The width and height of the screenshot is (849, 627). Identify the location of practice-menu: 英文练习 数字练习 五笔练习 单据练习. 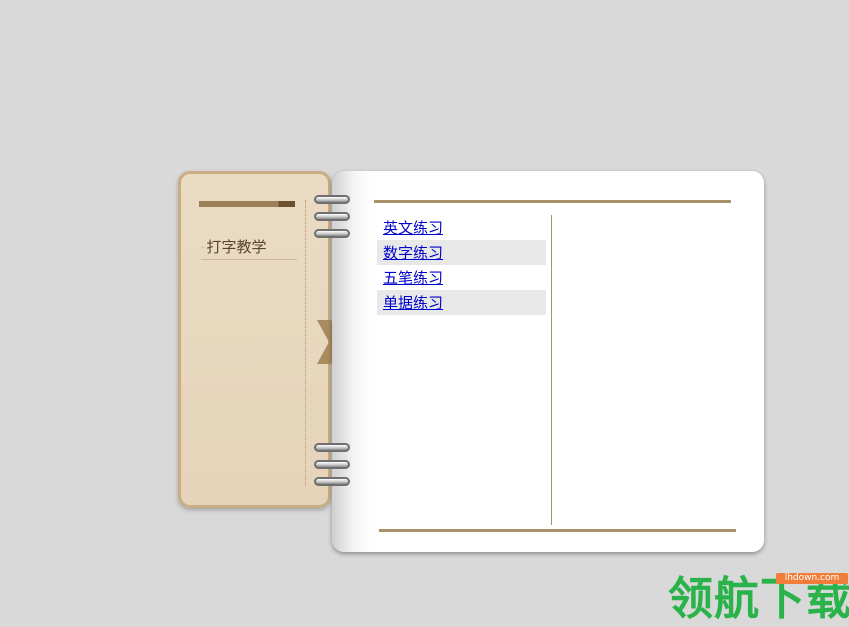
(461, 265).